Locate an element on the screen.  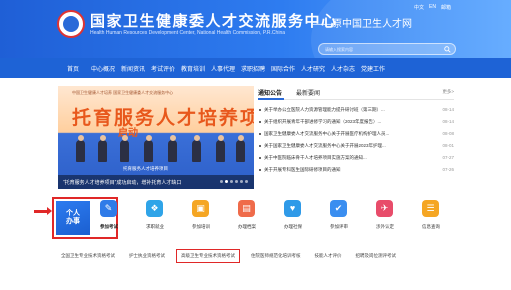
former-site-name: ——原中国卫生人才网 is located at coordinates (362, 24).